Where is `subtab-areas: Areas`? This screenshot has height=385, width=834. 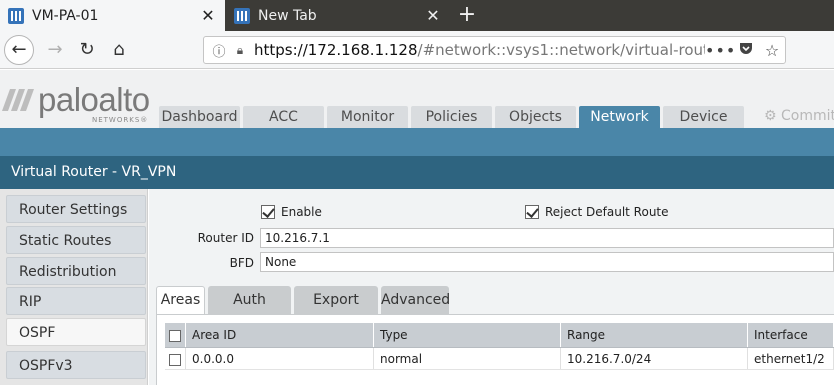 subtab-areas: Areas is located at coordinates (180, 300).